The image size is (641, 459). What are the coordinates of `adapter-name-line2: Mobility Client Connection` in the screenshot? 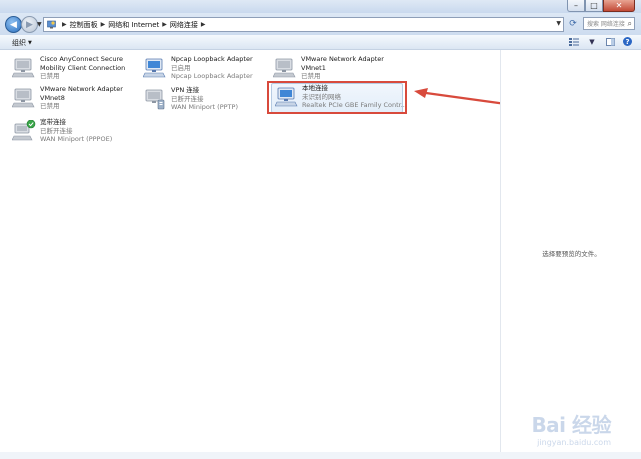 It's located at (83, 67).